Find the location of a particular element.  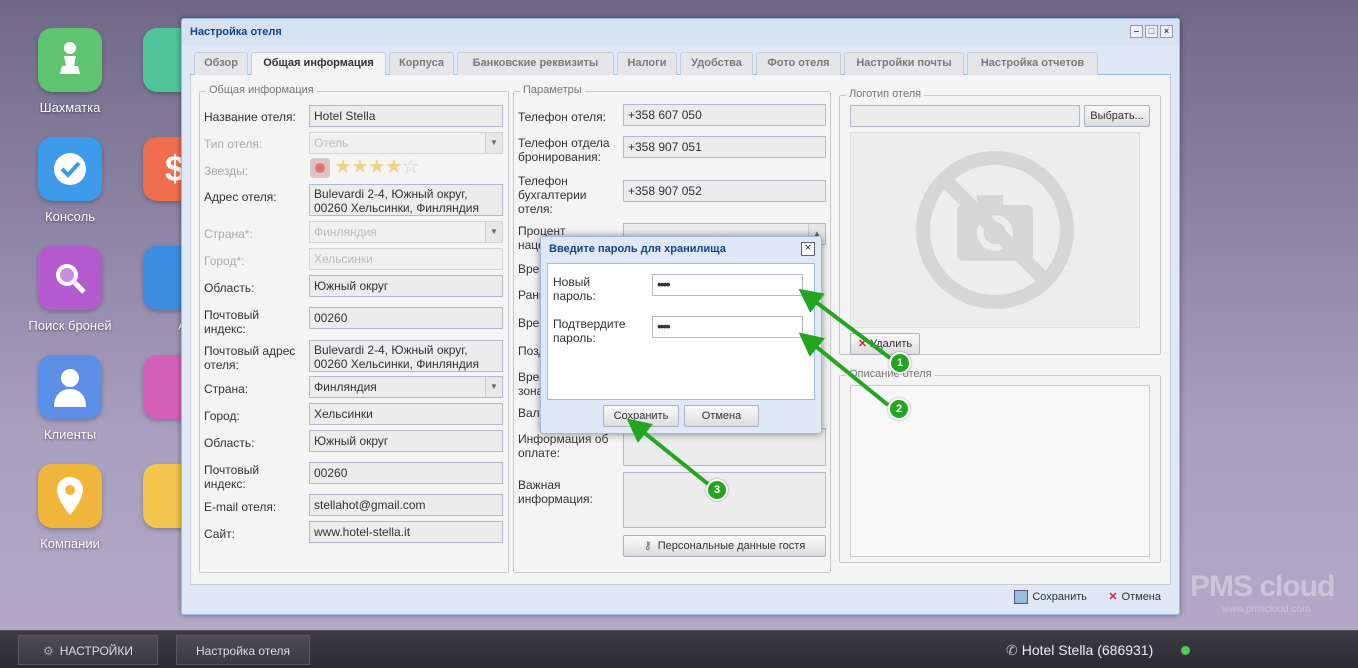

important-info-field is located at coordinates (724, 500).